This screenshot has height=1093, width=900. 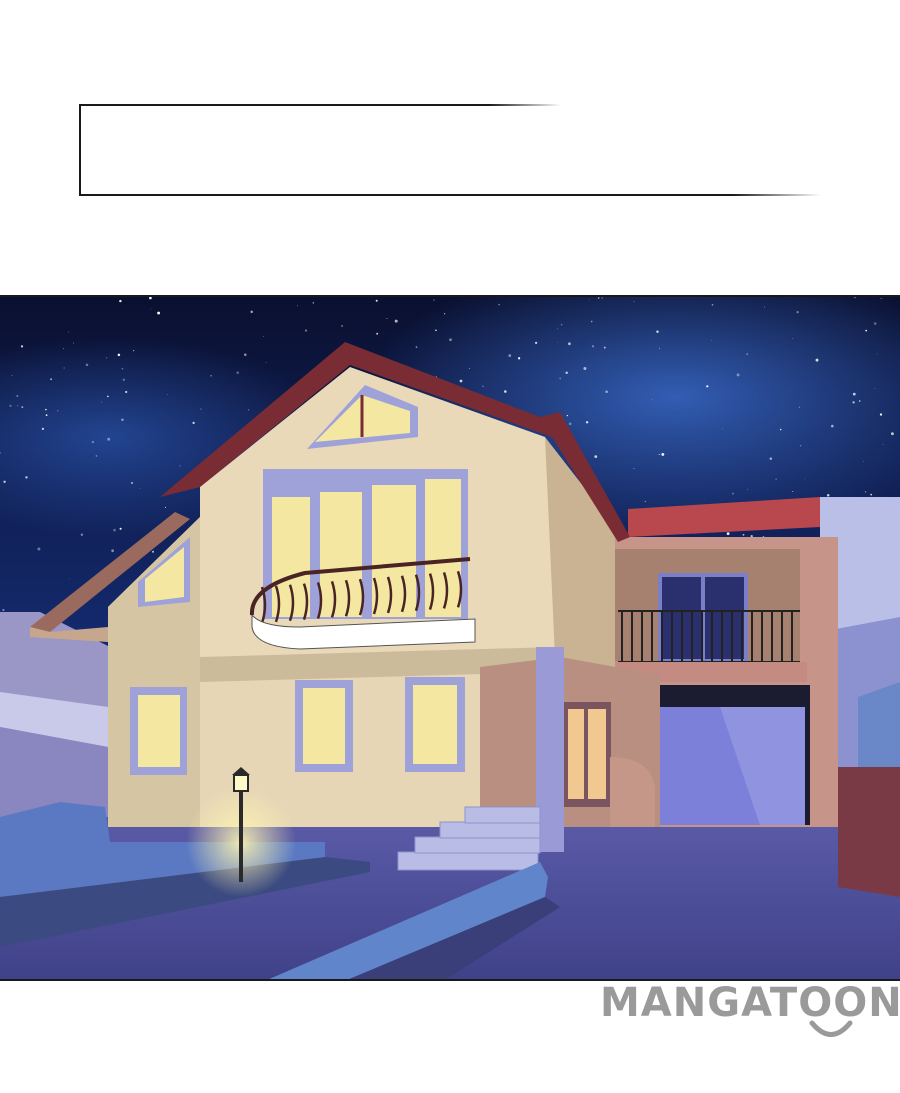 What do you see at coordinates (831, 1028) in the screenshot?
I see `smile-logo-icon` at bounding box center [831, 1028].